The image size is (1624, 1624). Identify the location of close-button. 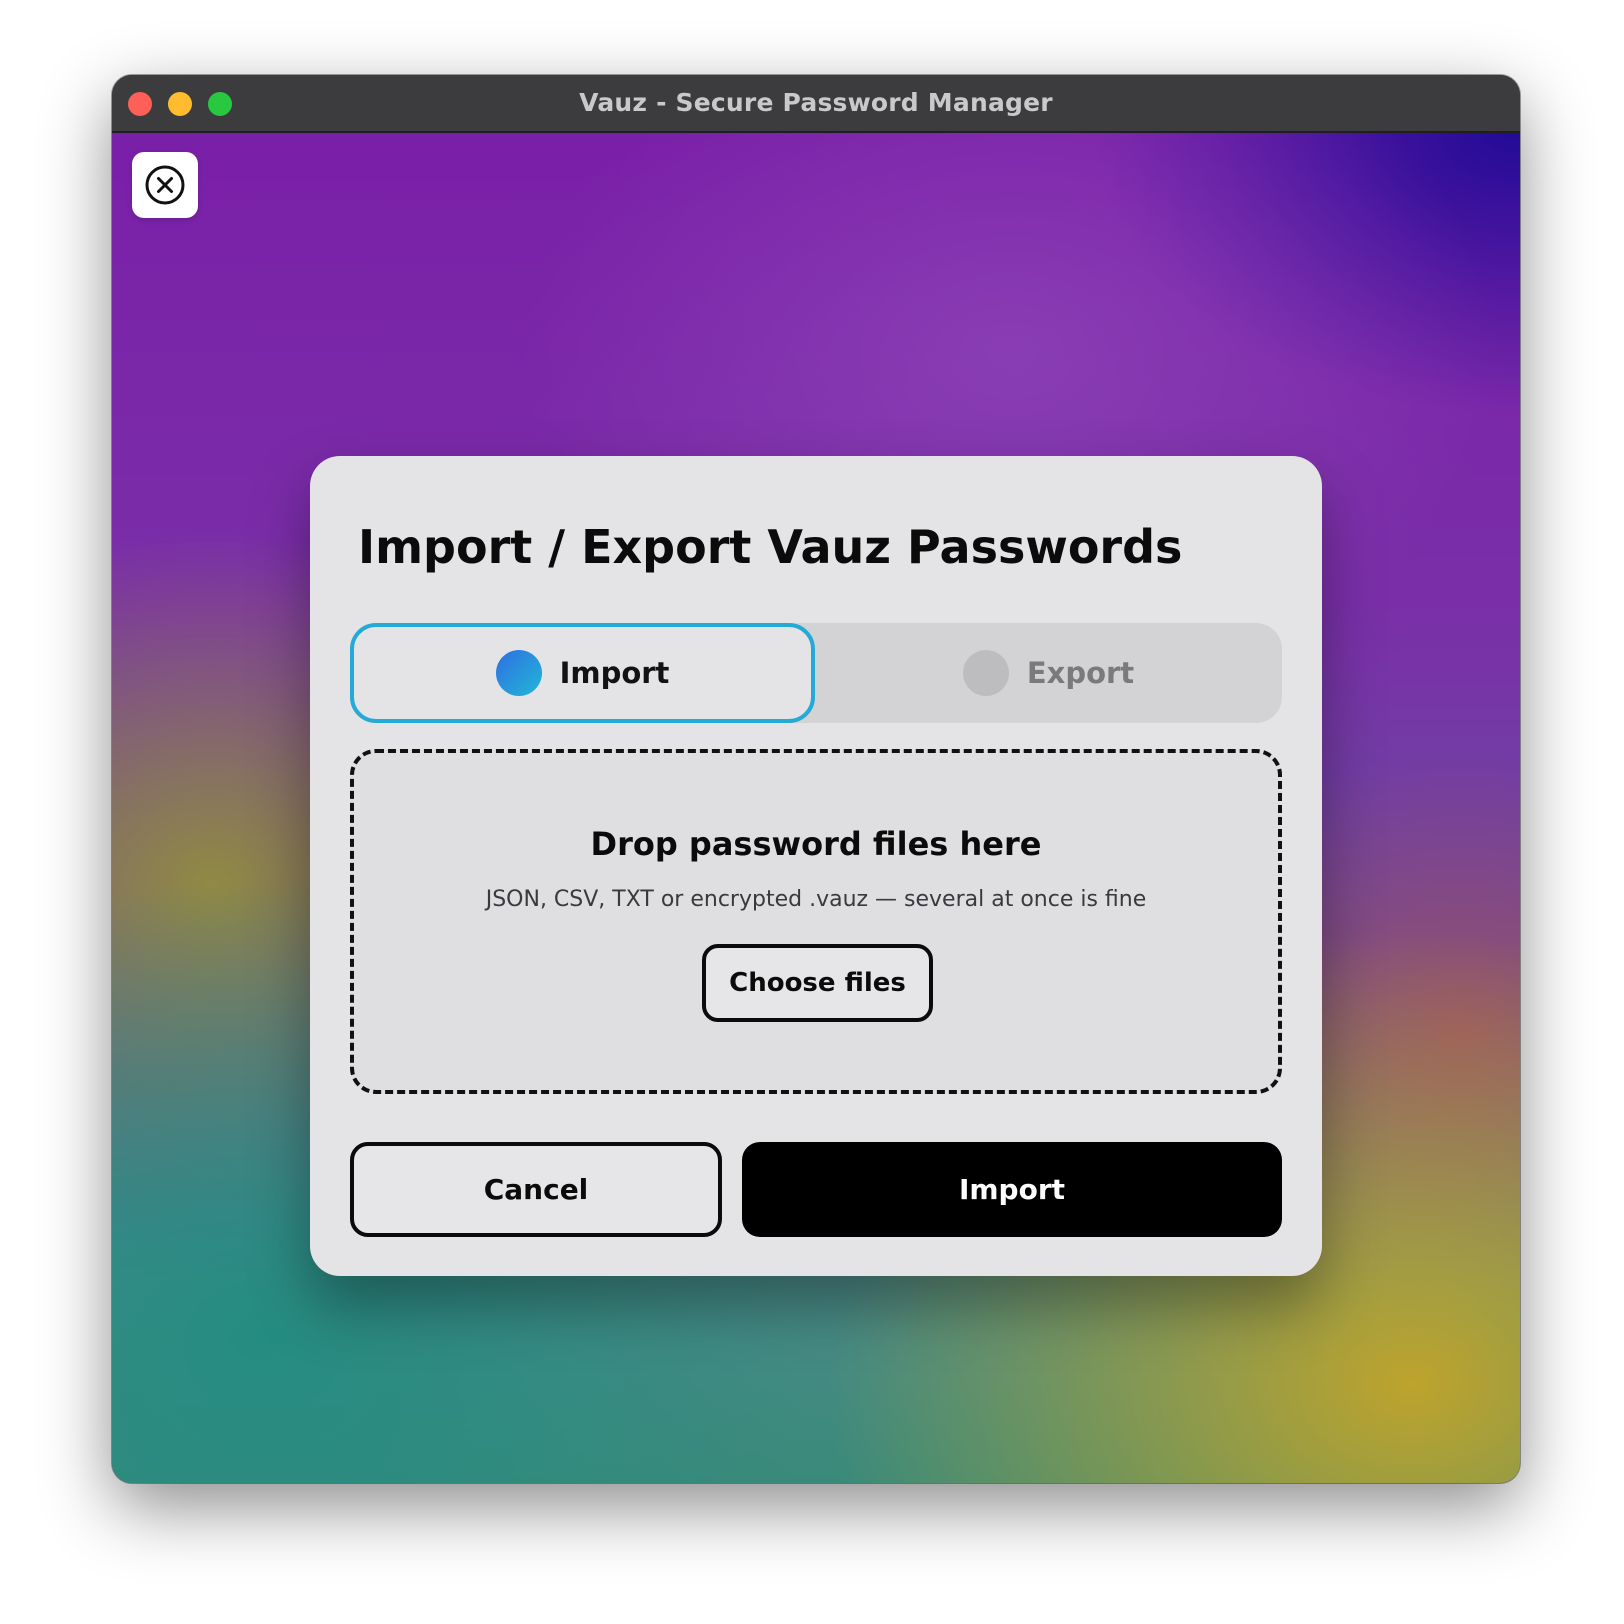
(165, 185).